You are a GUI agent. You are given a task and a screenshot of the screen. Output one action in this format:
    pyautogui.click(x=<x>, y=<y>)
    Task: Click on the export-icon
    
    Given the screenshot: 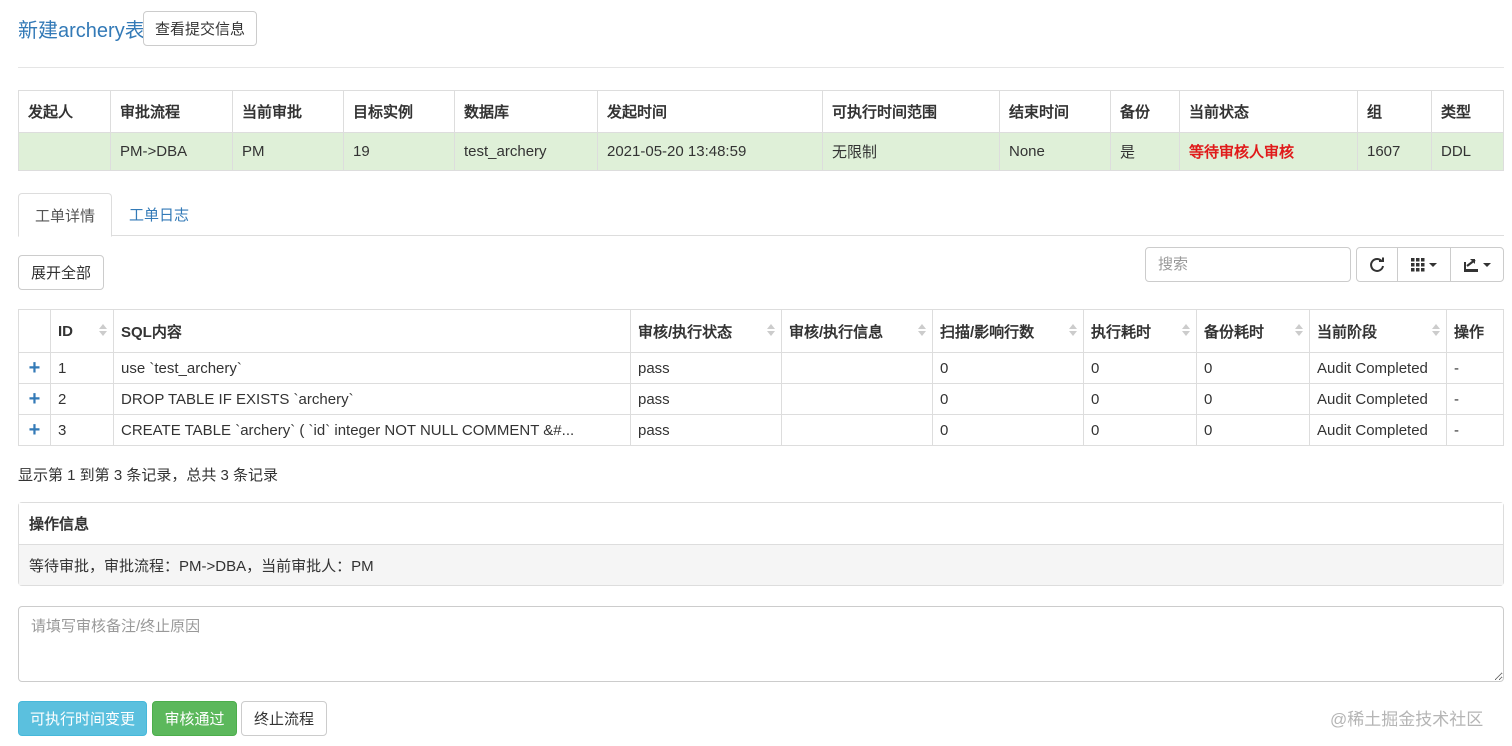 What is the action you would take?
    pyautogui.click(x=1471, y=265)
    